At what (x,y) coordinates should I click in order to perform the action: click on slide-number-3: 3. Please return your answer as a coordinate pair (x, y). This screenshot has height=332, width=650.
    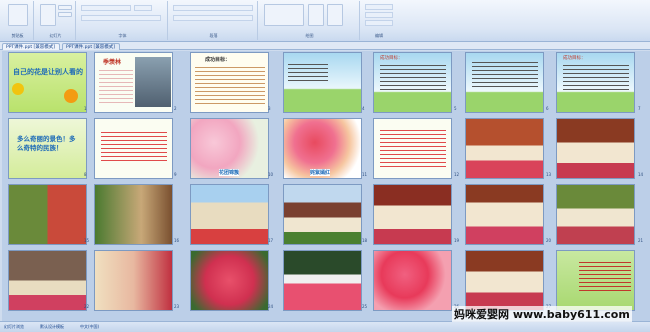
    Looking at the image, I should click on (269, 108).